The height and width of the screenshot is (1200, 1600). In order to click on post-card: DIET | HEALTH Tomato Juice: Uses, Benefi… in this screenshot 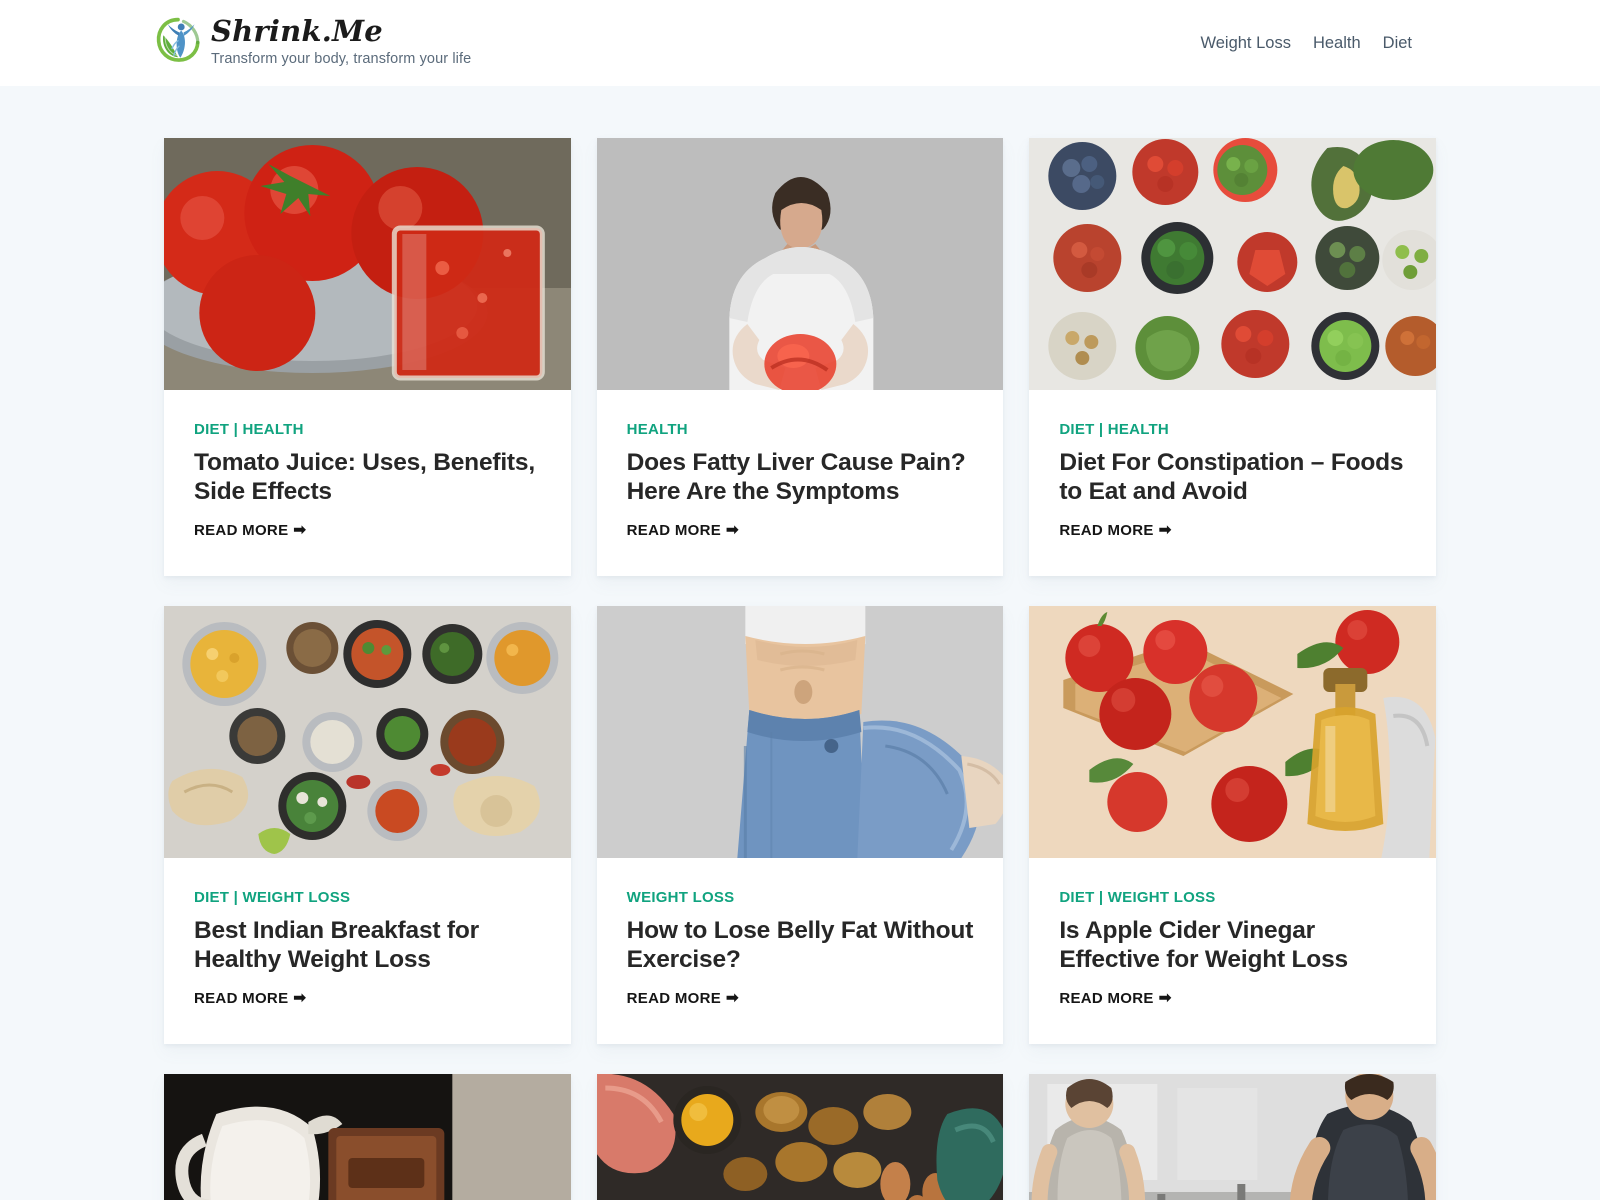, I will do `click(367, 357)`.